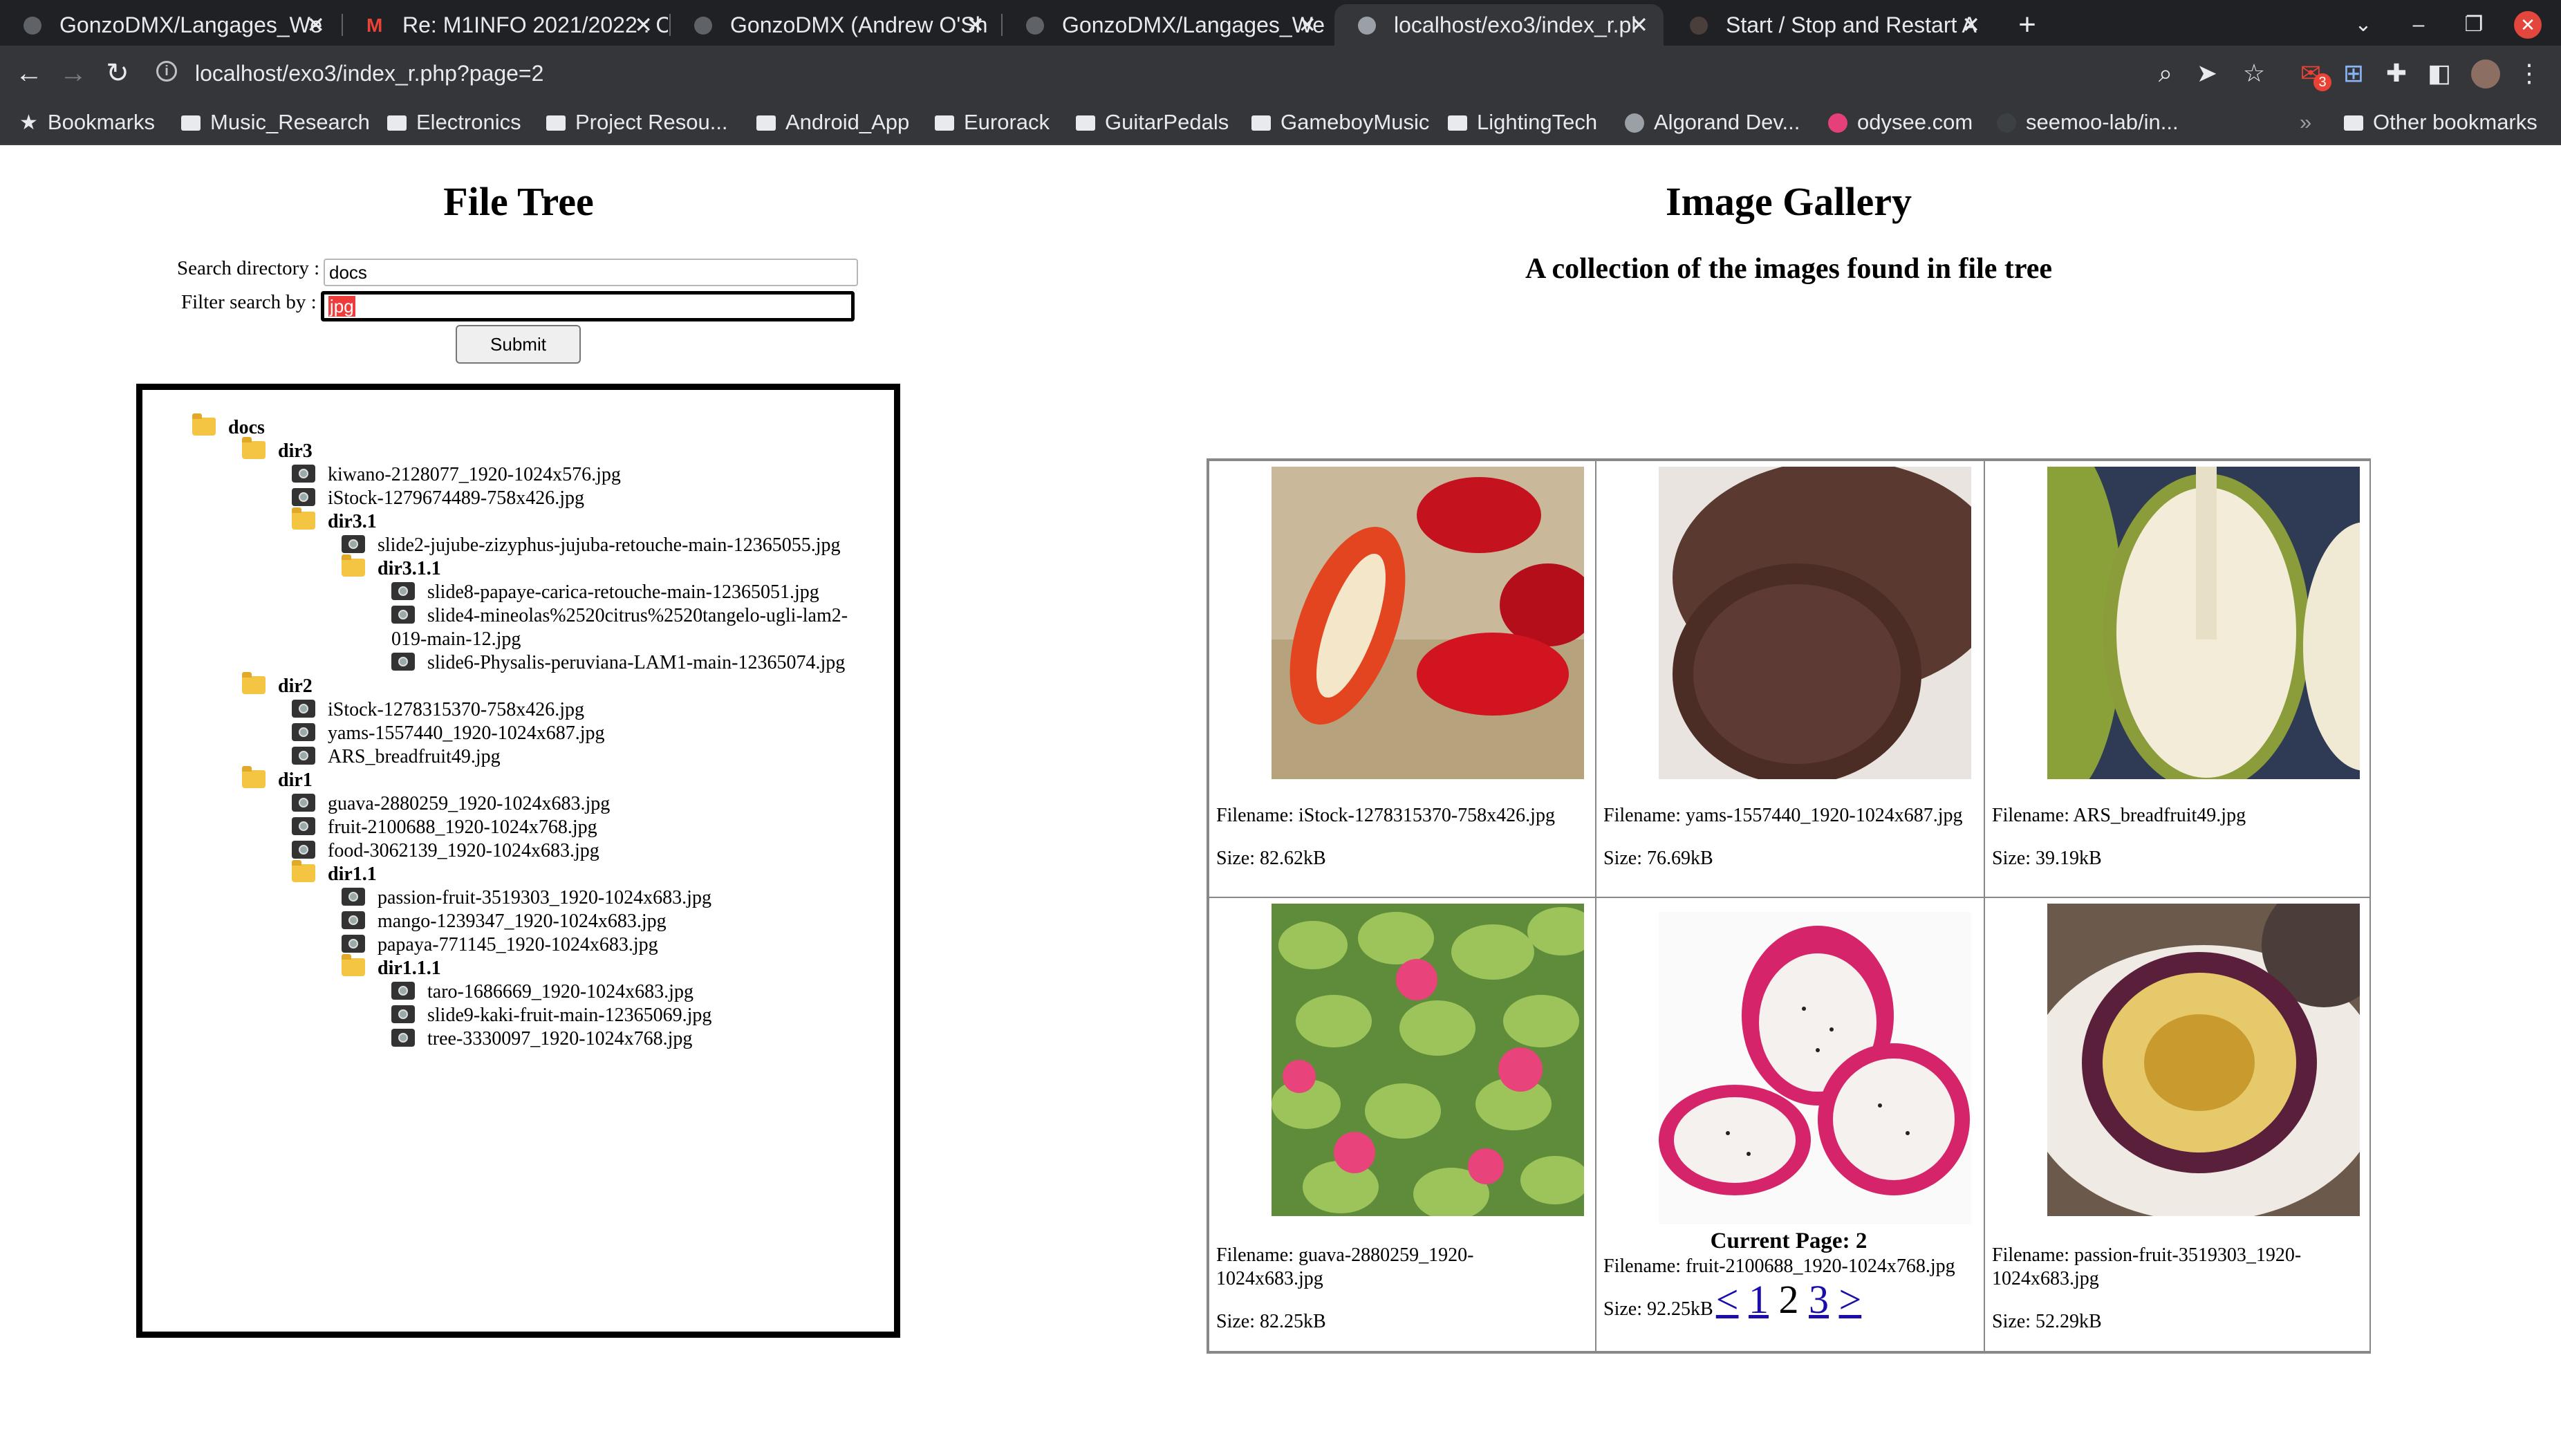  What do you see at coordinates (500, 945) in the screenshot?
I see `tree-file: papaya-771145_1920-1024x683.jpg` at bounding box center [500, 945].